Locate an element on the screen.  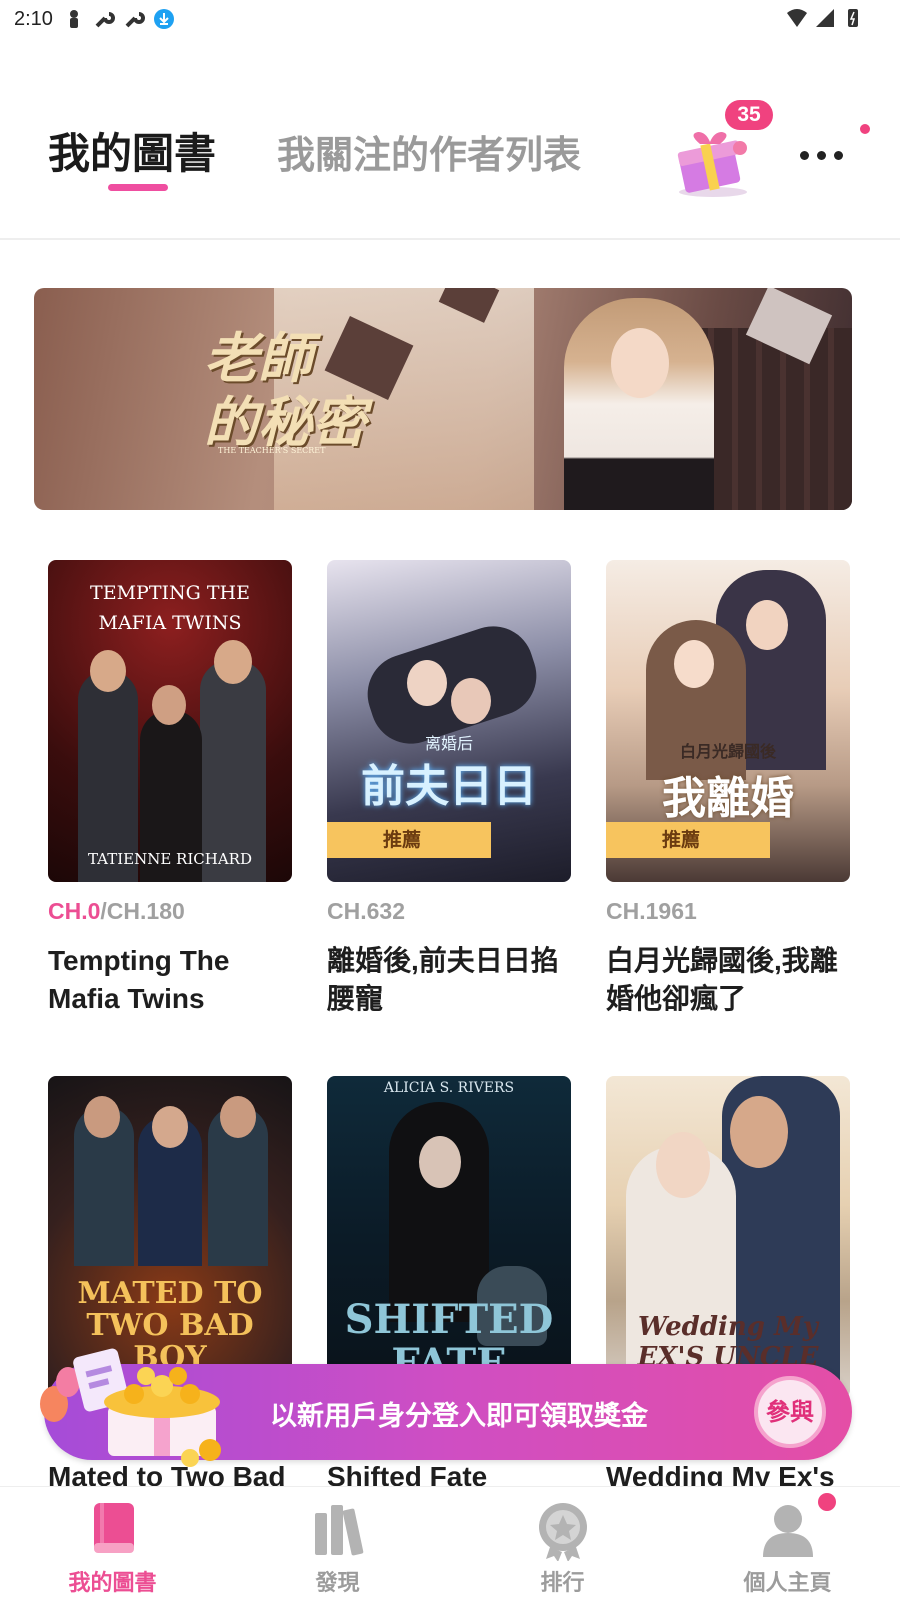
wifi-icon is located at coordinates (797, 18).